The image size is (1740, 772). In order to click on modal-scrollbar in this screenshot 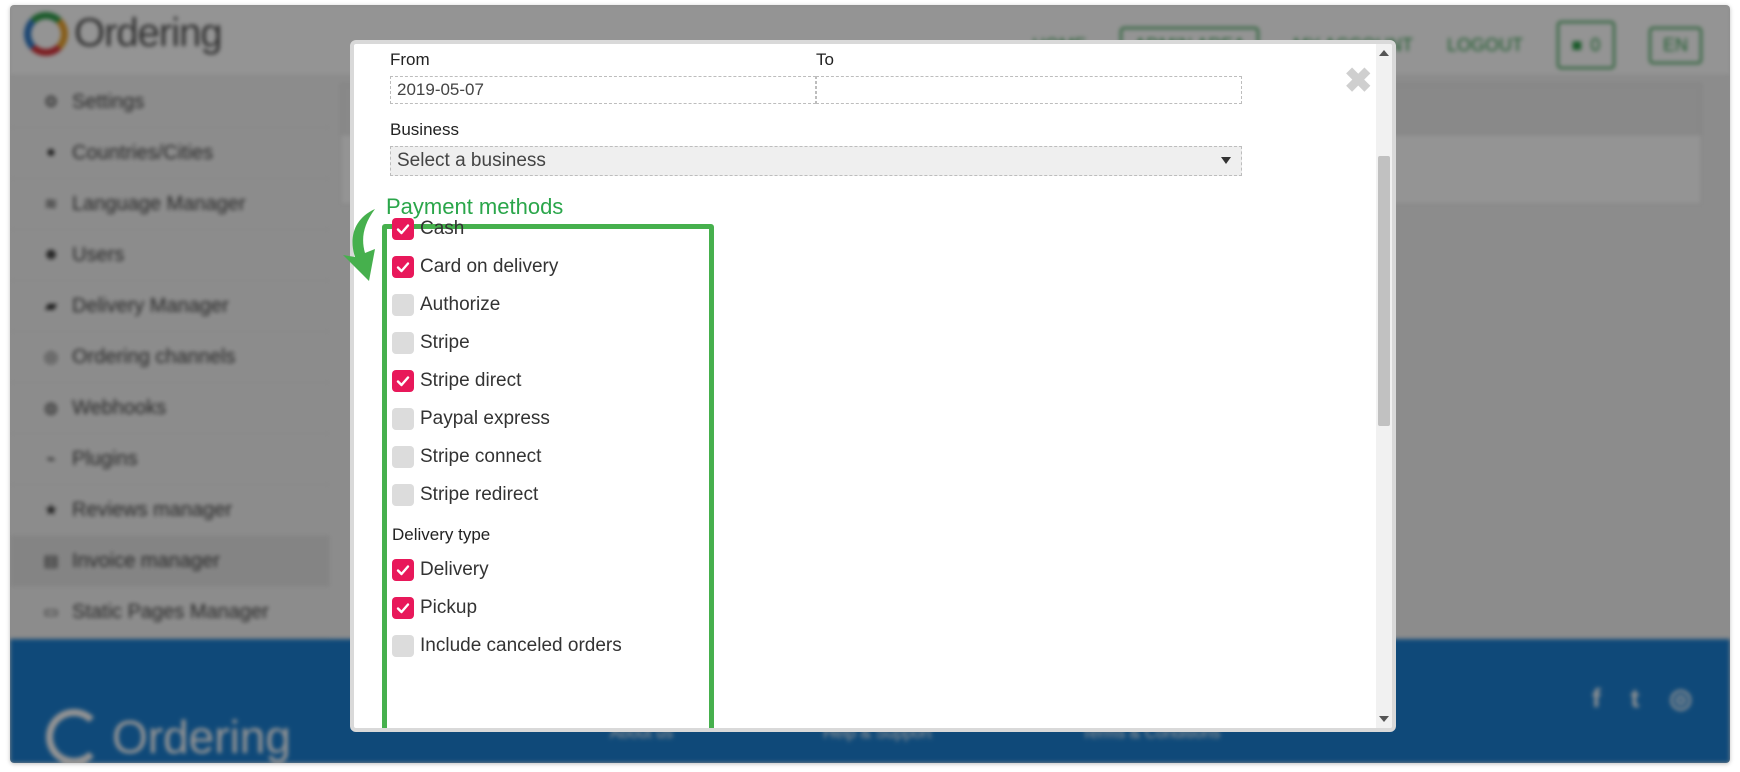, I will do `click(1384, 386)`.